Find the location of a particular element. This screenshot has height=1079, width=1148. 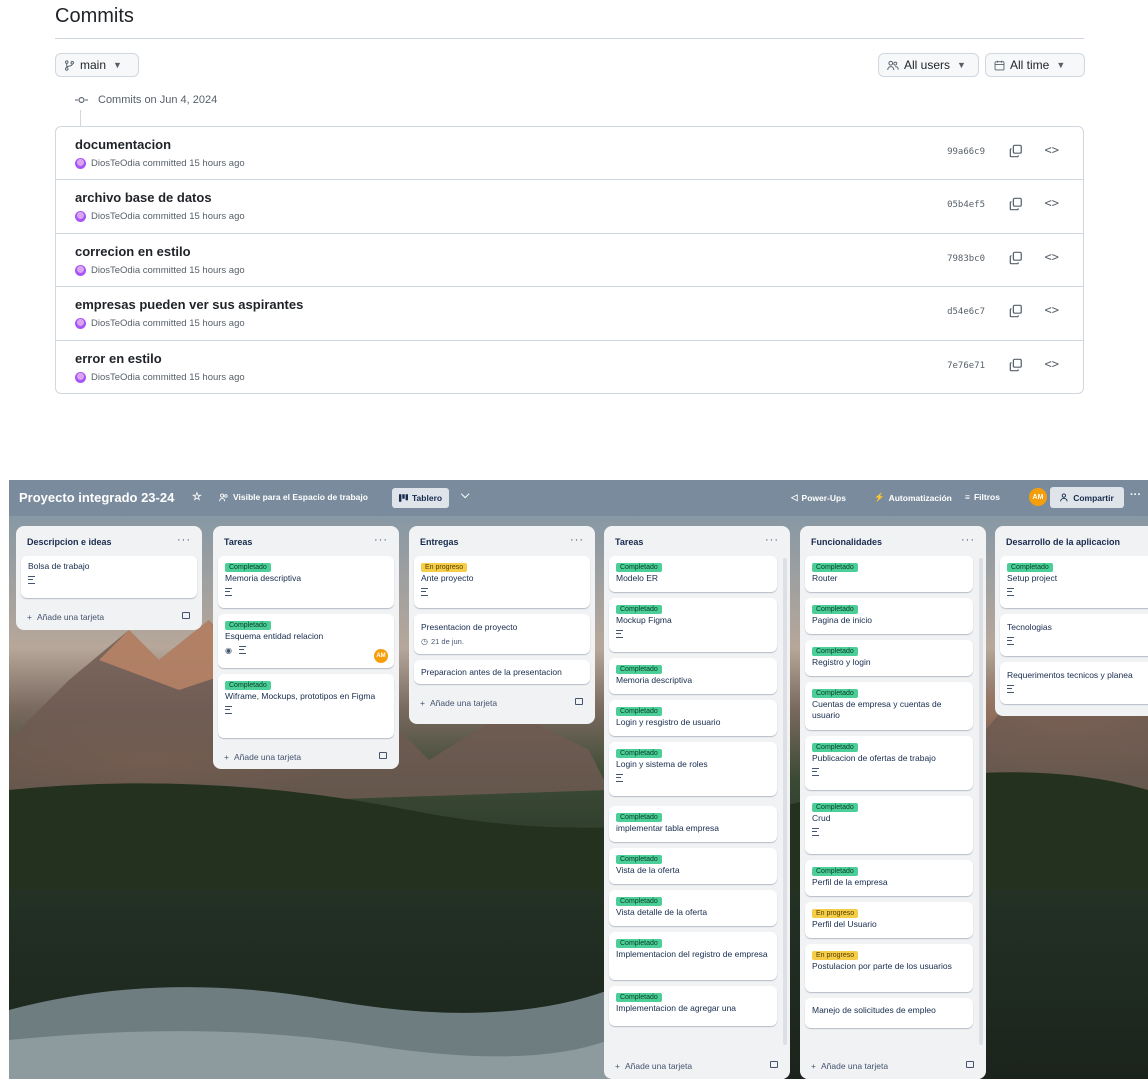

list-title: Descripcion e ideas is located at coordinates (69, 542).